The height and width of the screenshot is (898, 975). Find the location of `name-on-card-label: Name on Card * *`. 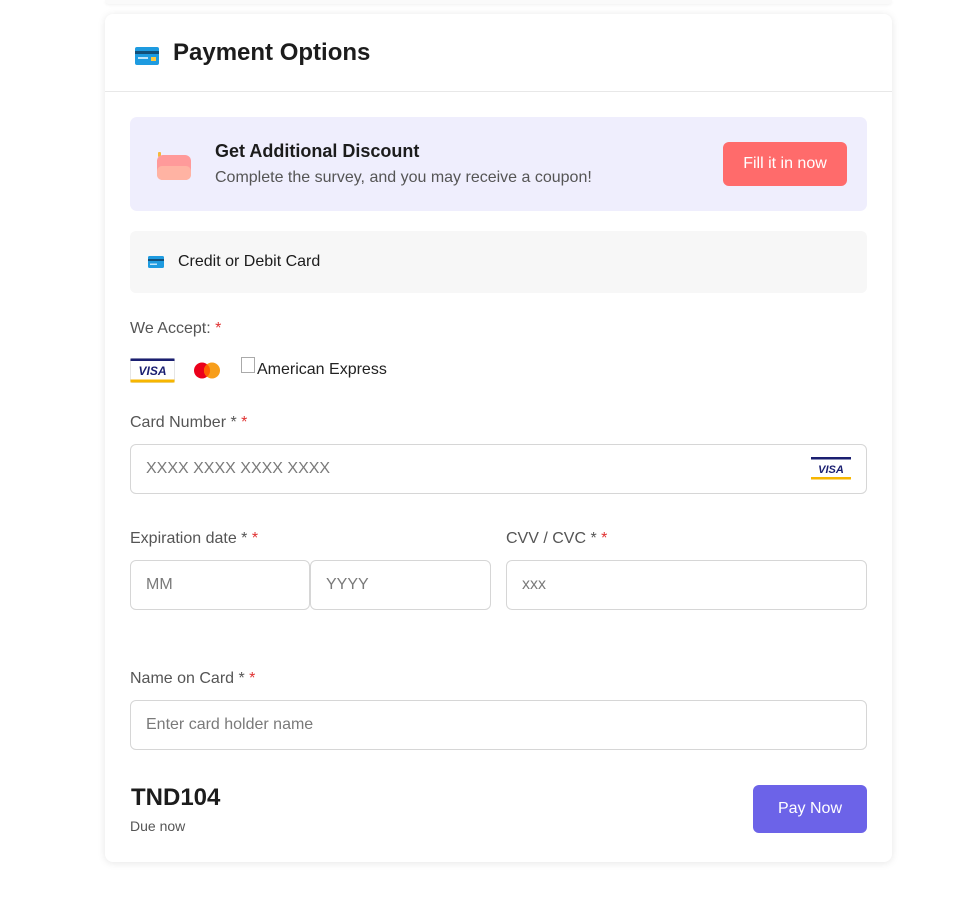

name-on-card-label: Name on Card * * is located at coordinates (192, 679).